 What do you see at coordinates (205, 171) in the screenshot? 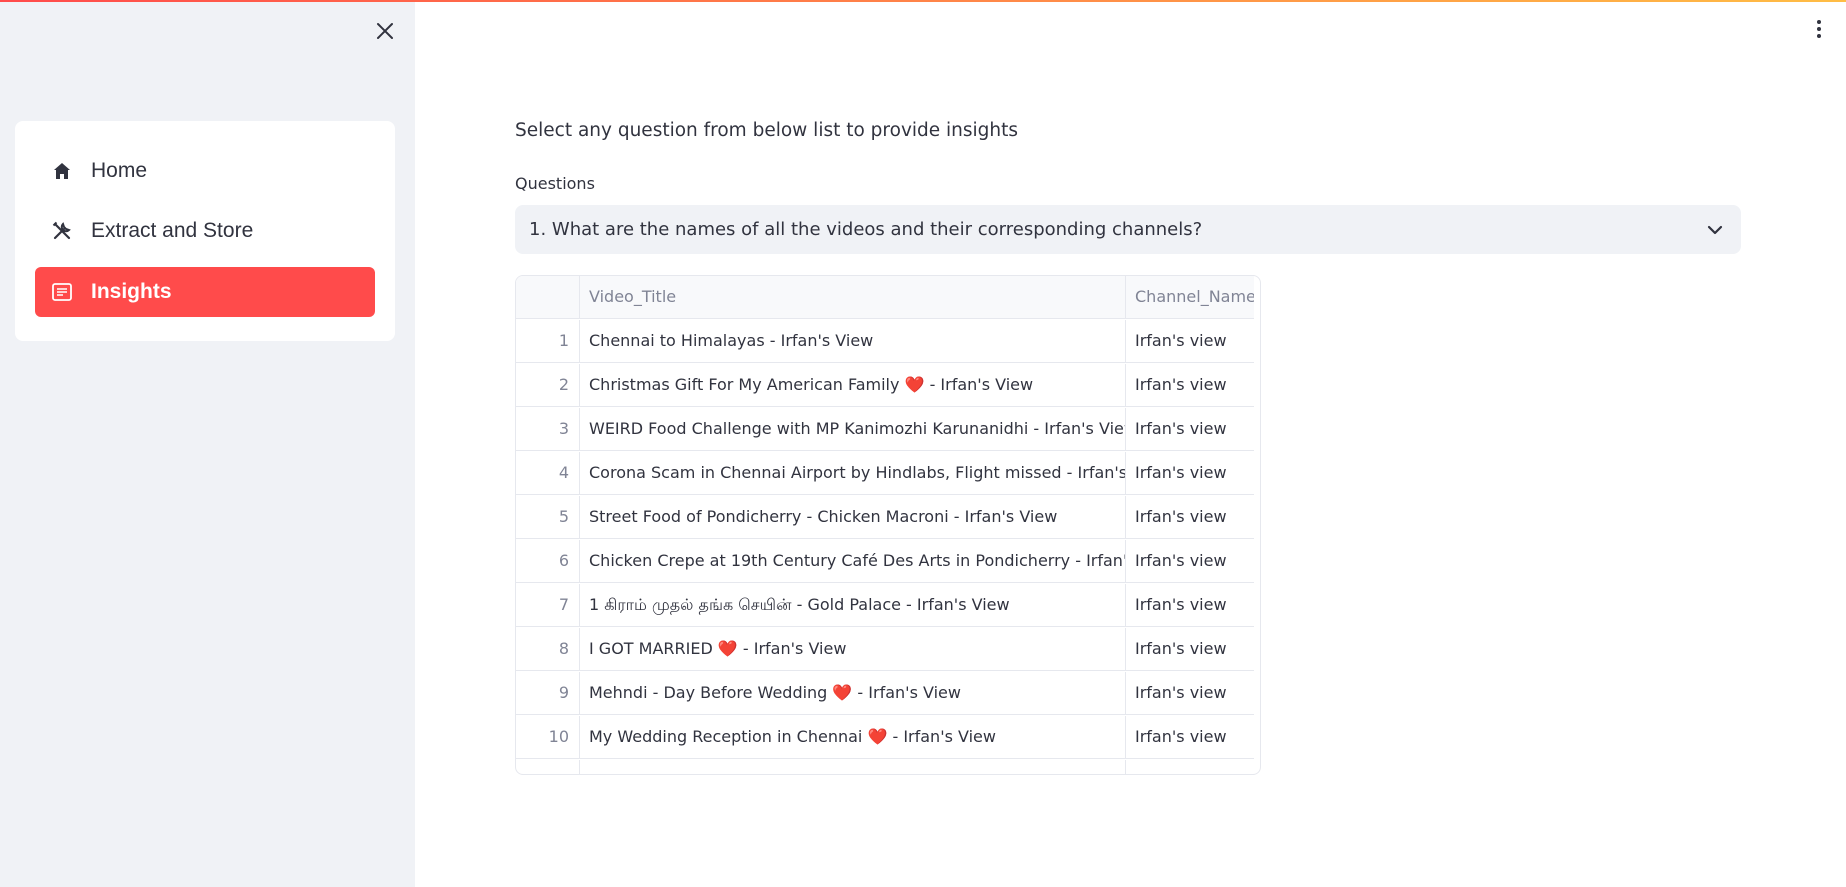
I see `nav-item-home: Home` at bounding box center [205, 171].